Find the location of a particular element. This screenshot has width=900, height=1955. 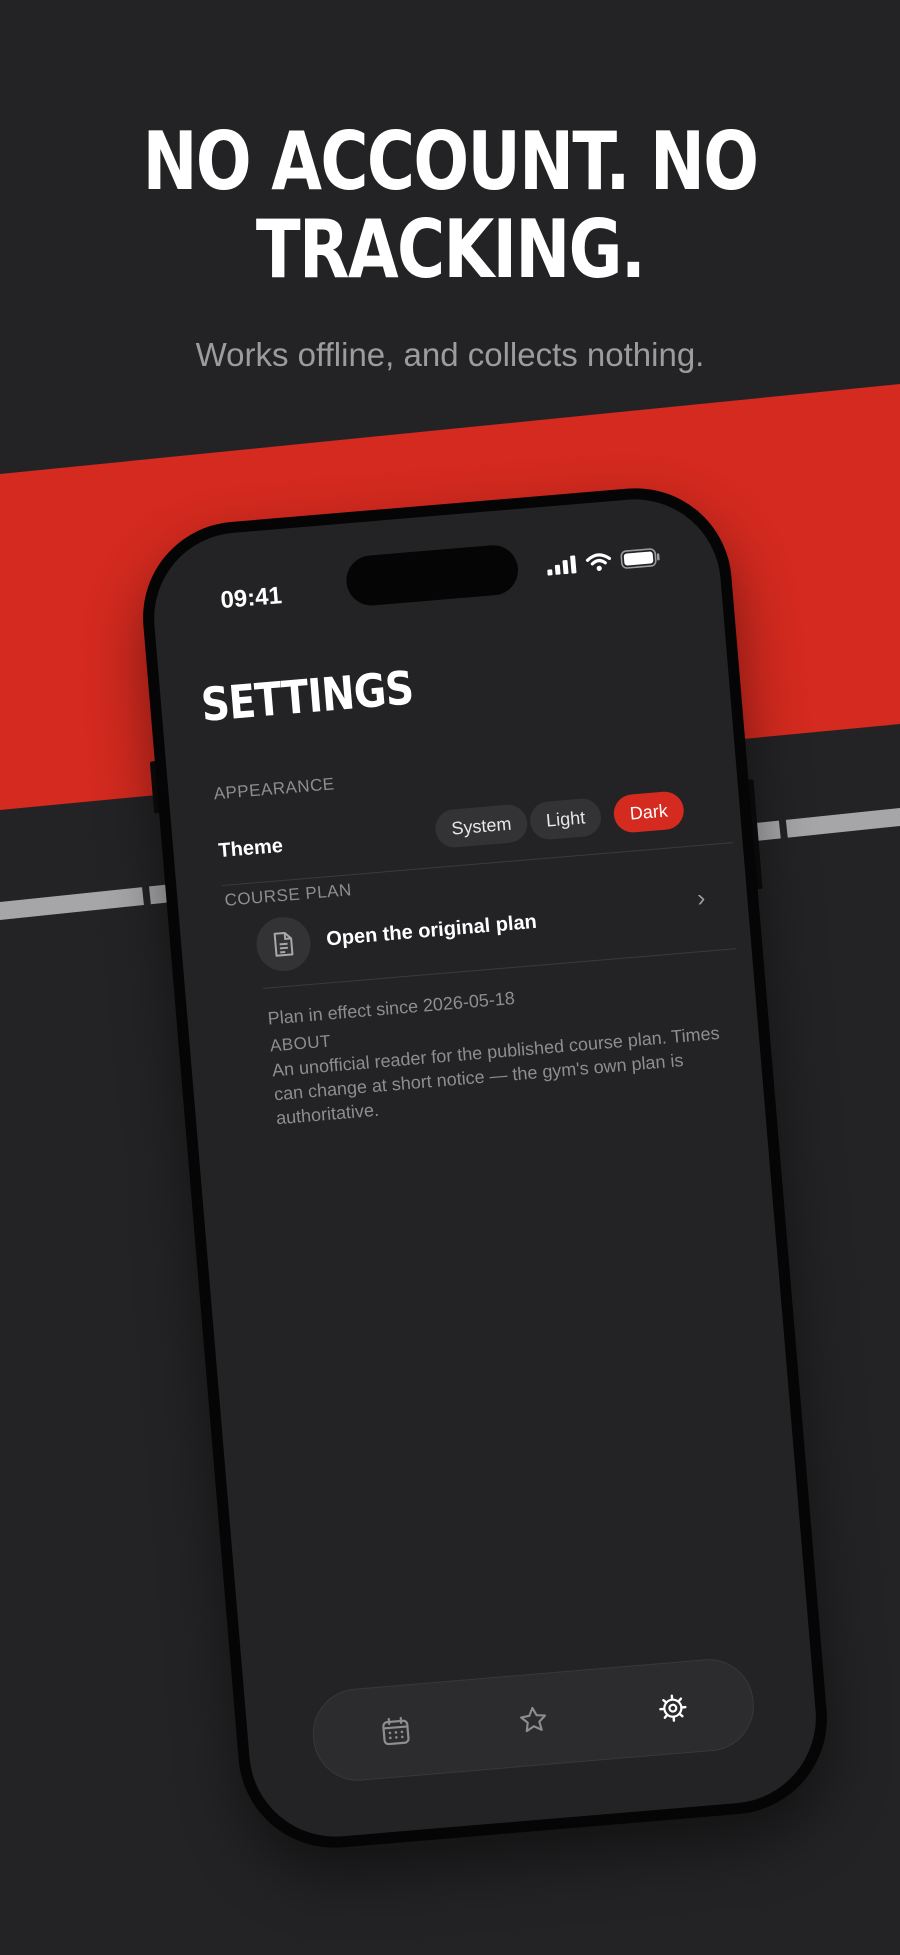

status-icons is located at coordinates (603, 561).